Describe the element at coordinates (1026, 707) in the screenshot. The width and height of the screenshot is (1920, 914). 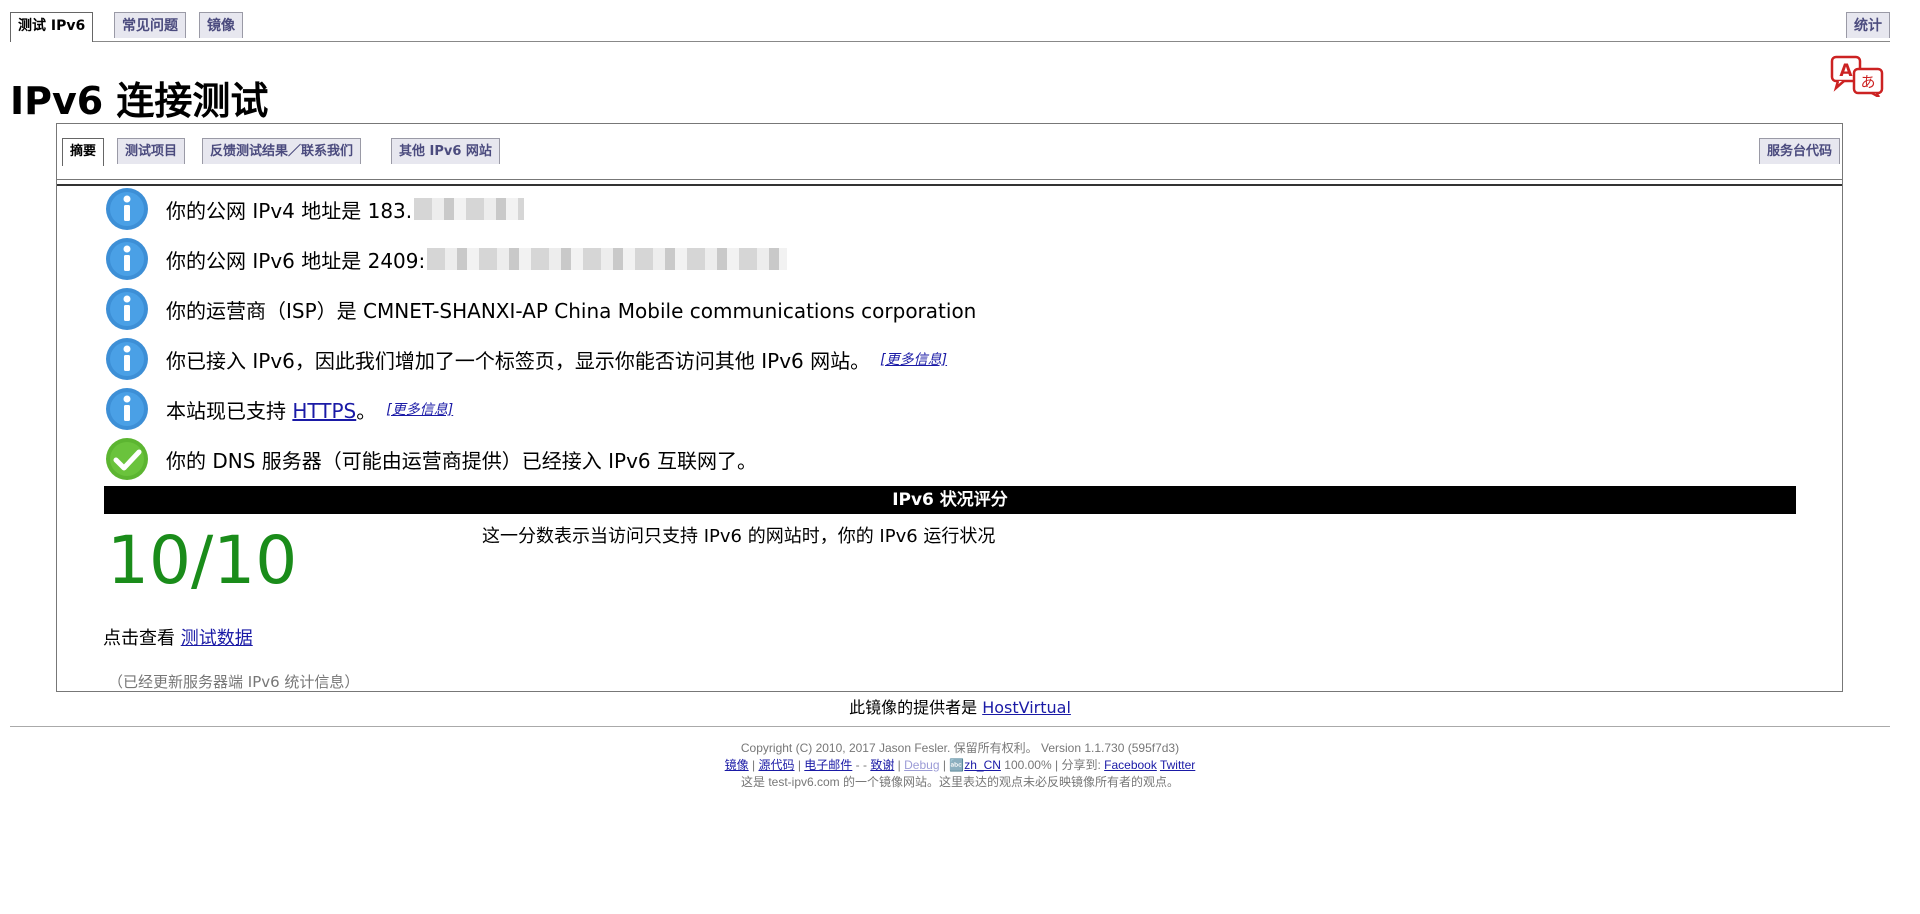
I see `provider-link: HostVirtual` at that location.